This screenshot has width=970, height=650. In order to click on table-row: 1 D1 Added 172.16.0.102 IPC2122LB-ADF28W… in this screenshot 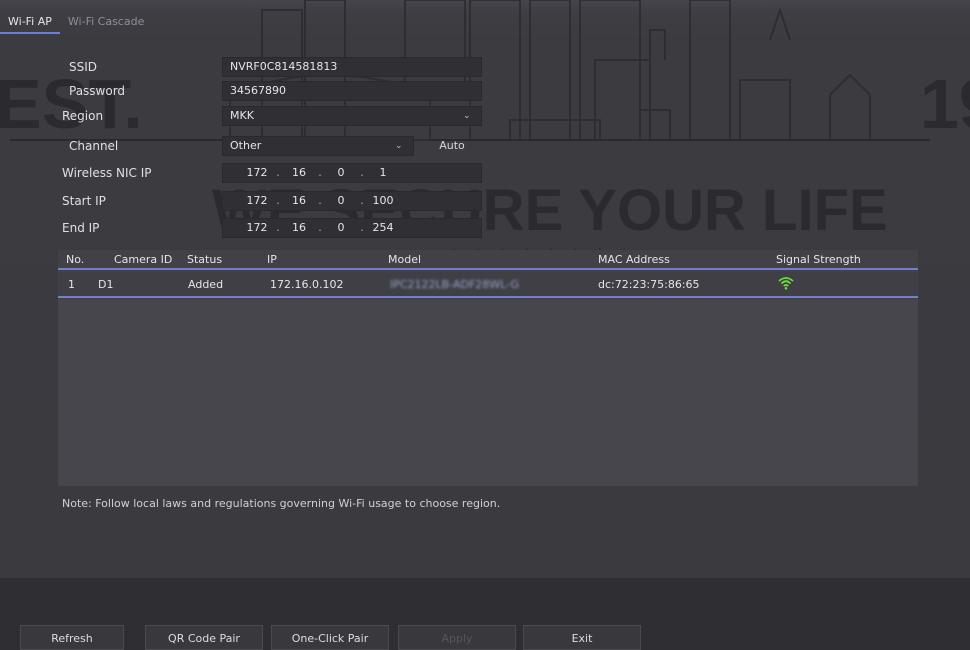, I will do `click(488, 285)`.